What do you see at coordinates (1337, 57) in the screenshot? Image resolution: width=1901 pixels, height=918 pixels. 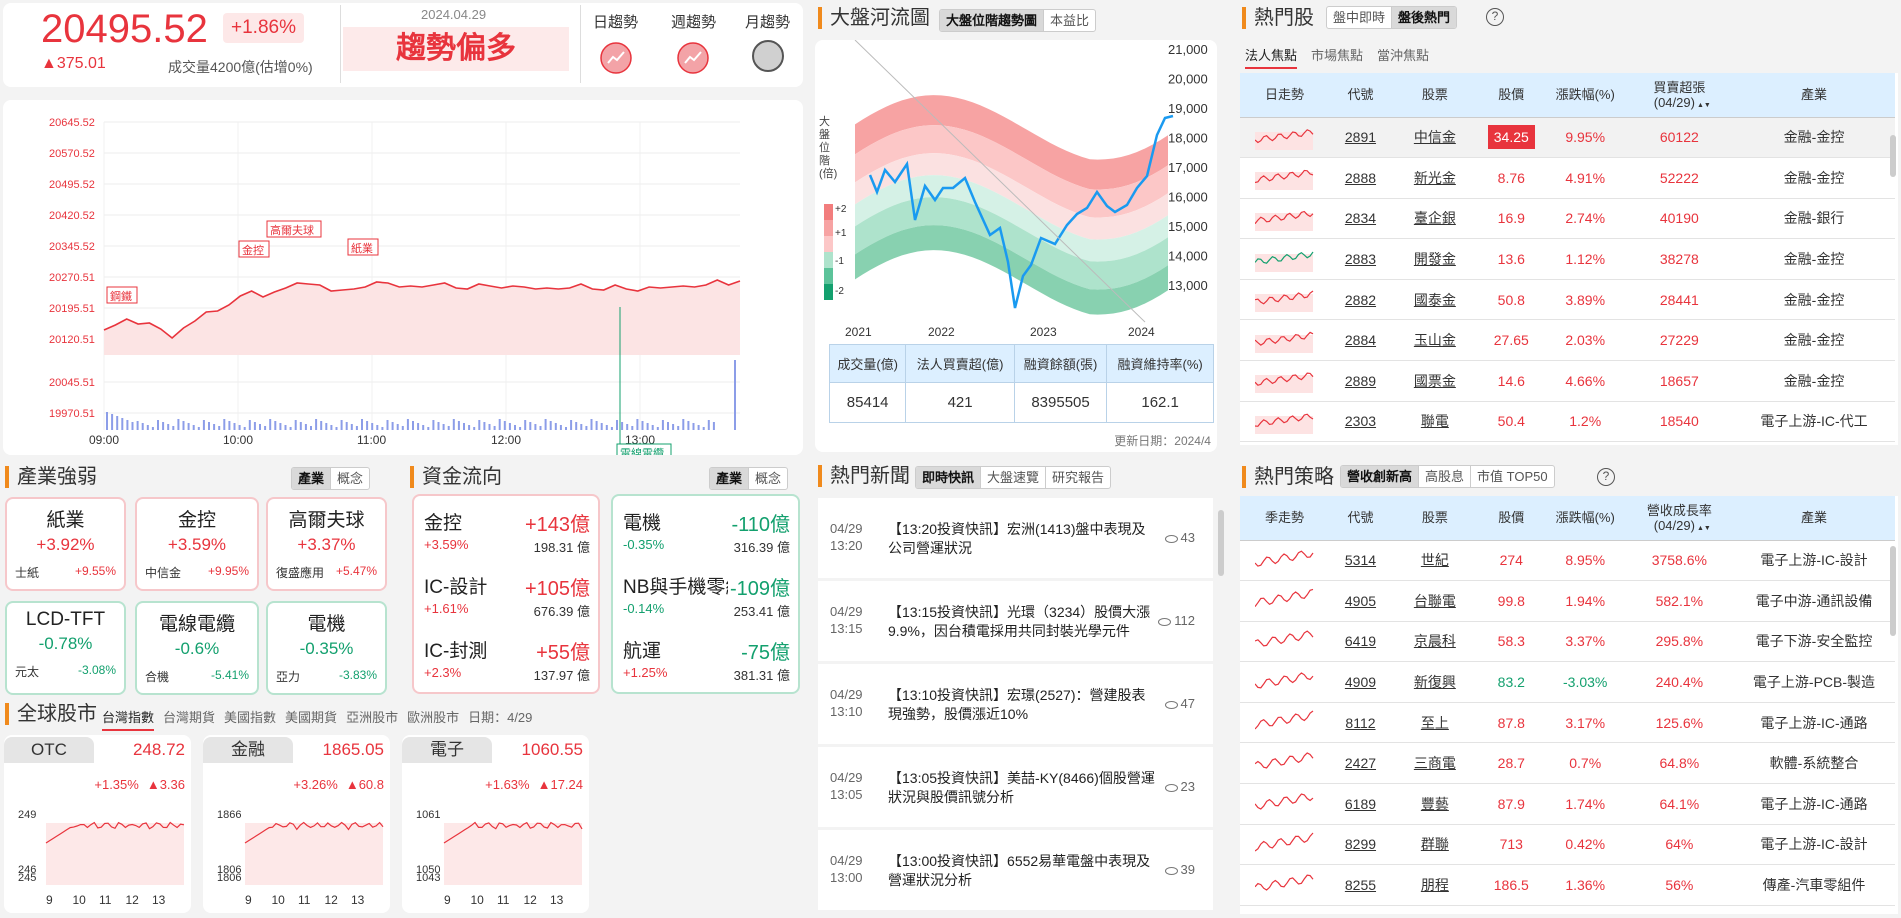 I see `subtab-market: 市場焦點` at bounding box center [1337, 57].